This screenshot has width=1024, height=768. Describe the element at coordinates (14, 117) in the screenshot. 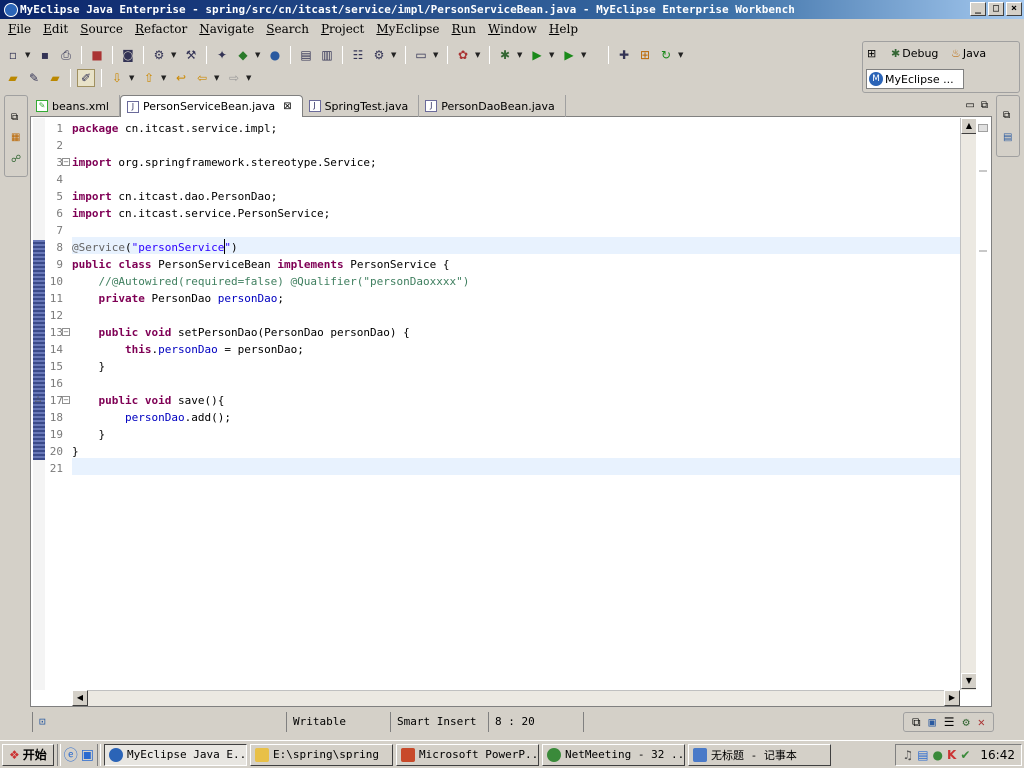

I see `restore-icon: ⧉` at that location.